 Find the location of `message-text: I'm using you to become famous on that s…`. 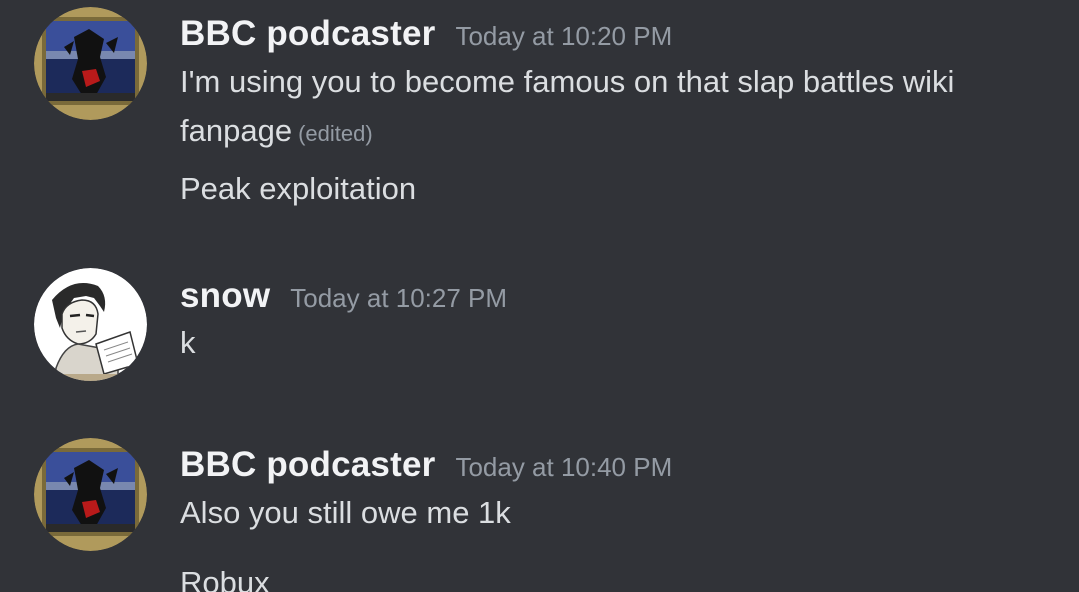

message-text: I'm using you to become famous on that s… is located at coordinates (567, 82).